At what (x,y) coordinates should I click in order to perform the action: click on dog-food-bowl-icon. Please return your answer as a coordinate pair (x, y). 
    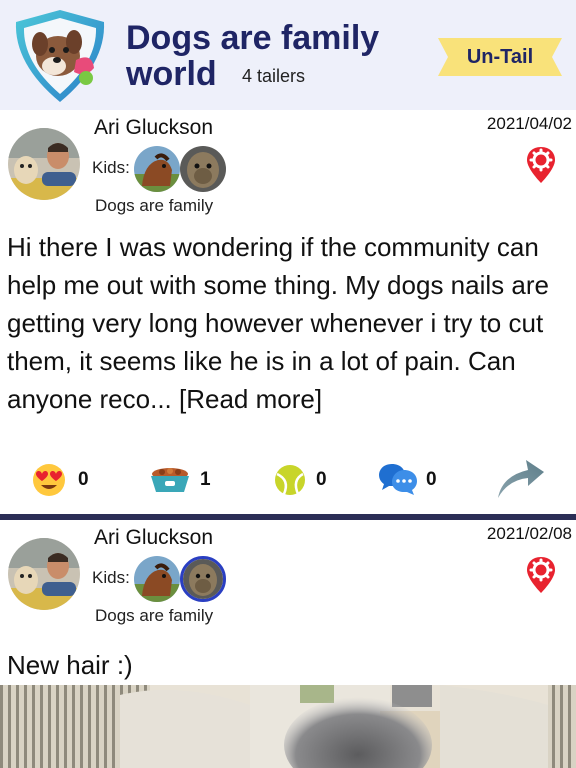
    Looking at the image, I should click on (170, 479).